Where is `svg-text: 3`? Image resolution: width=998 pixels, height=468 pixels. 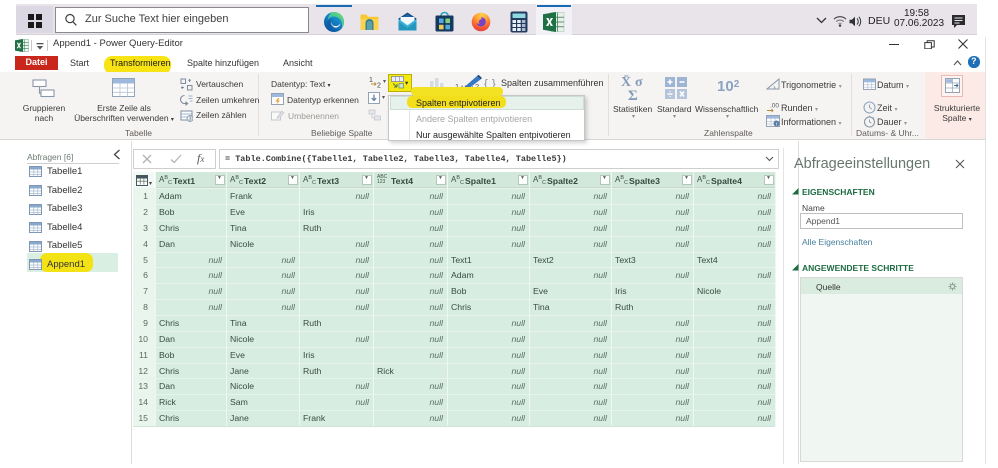 svg-text: 3 is located at coordinates (189, 119).